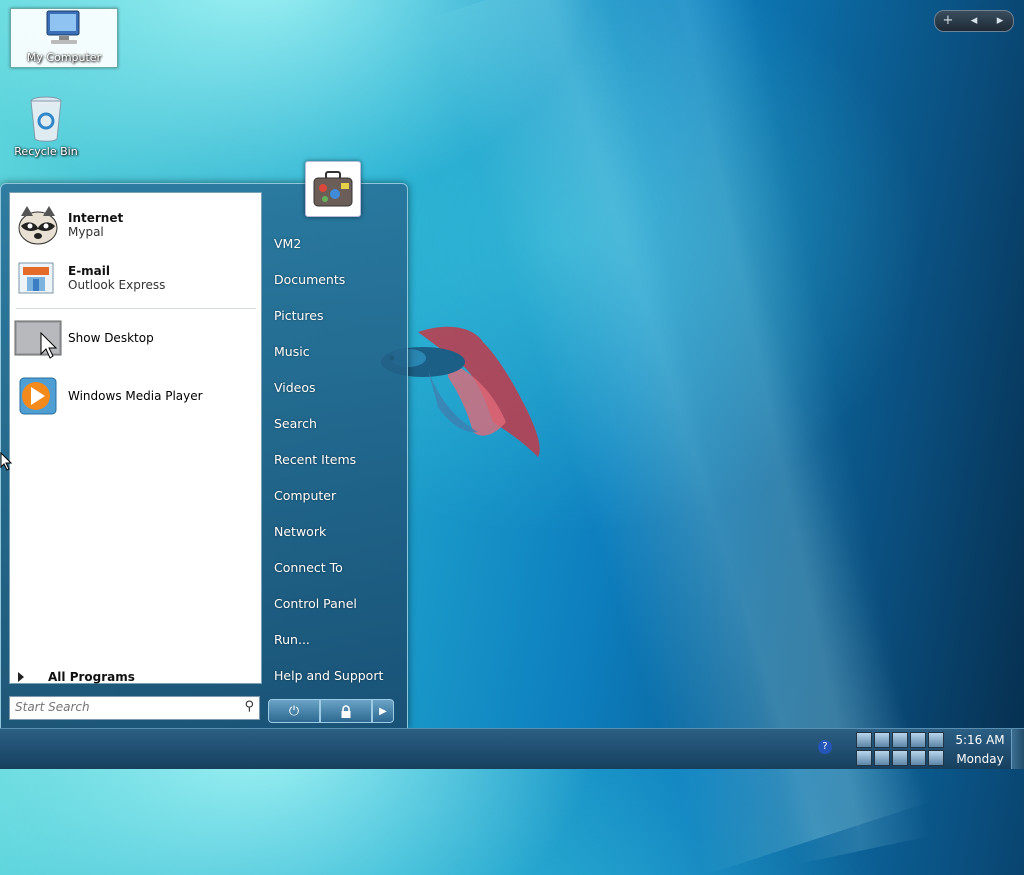 The width and height of the screenshot is (1024, 875). Describe the element at coordinates (117, 285) in the screenshot. I see `start-item-subtitle: Outlook Express` at that location.